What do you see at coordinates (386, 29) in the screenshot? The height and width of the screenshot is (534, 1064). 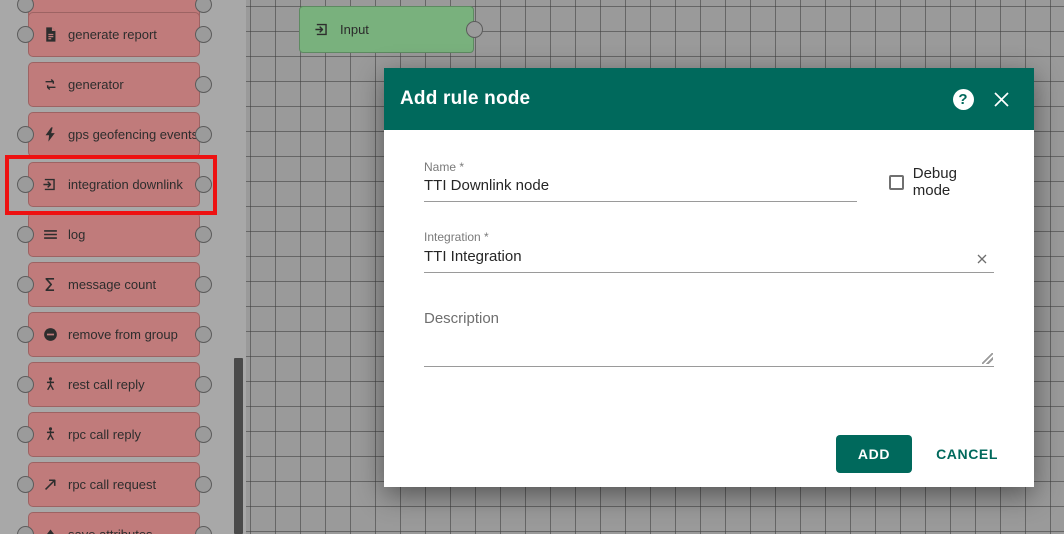 I see `canvas-node-input: Input` at bounding box center [386, 29].